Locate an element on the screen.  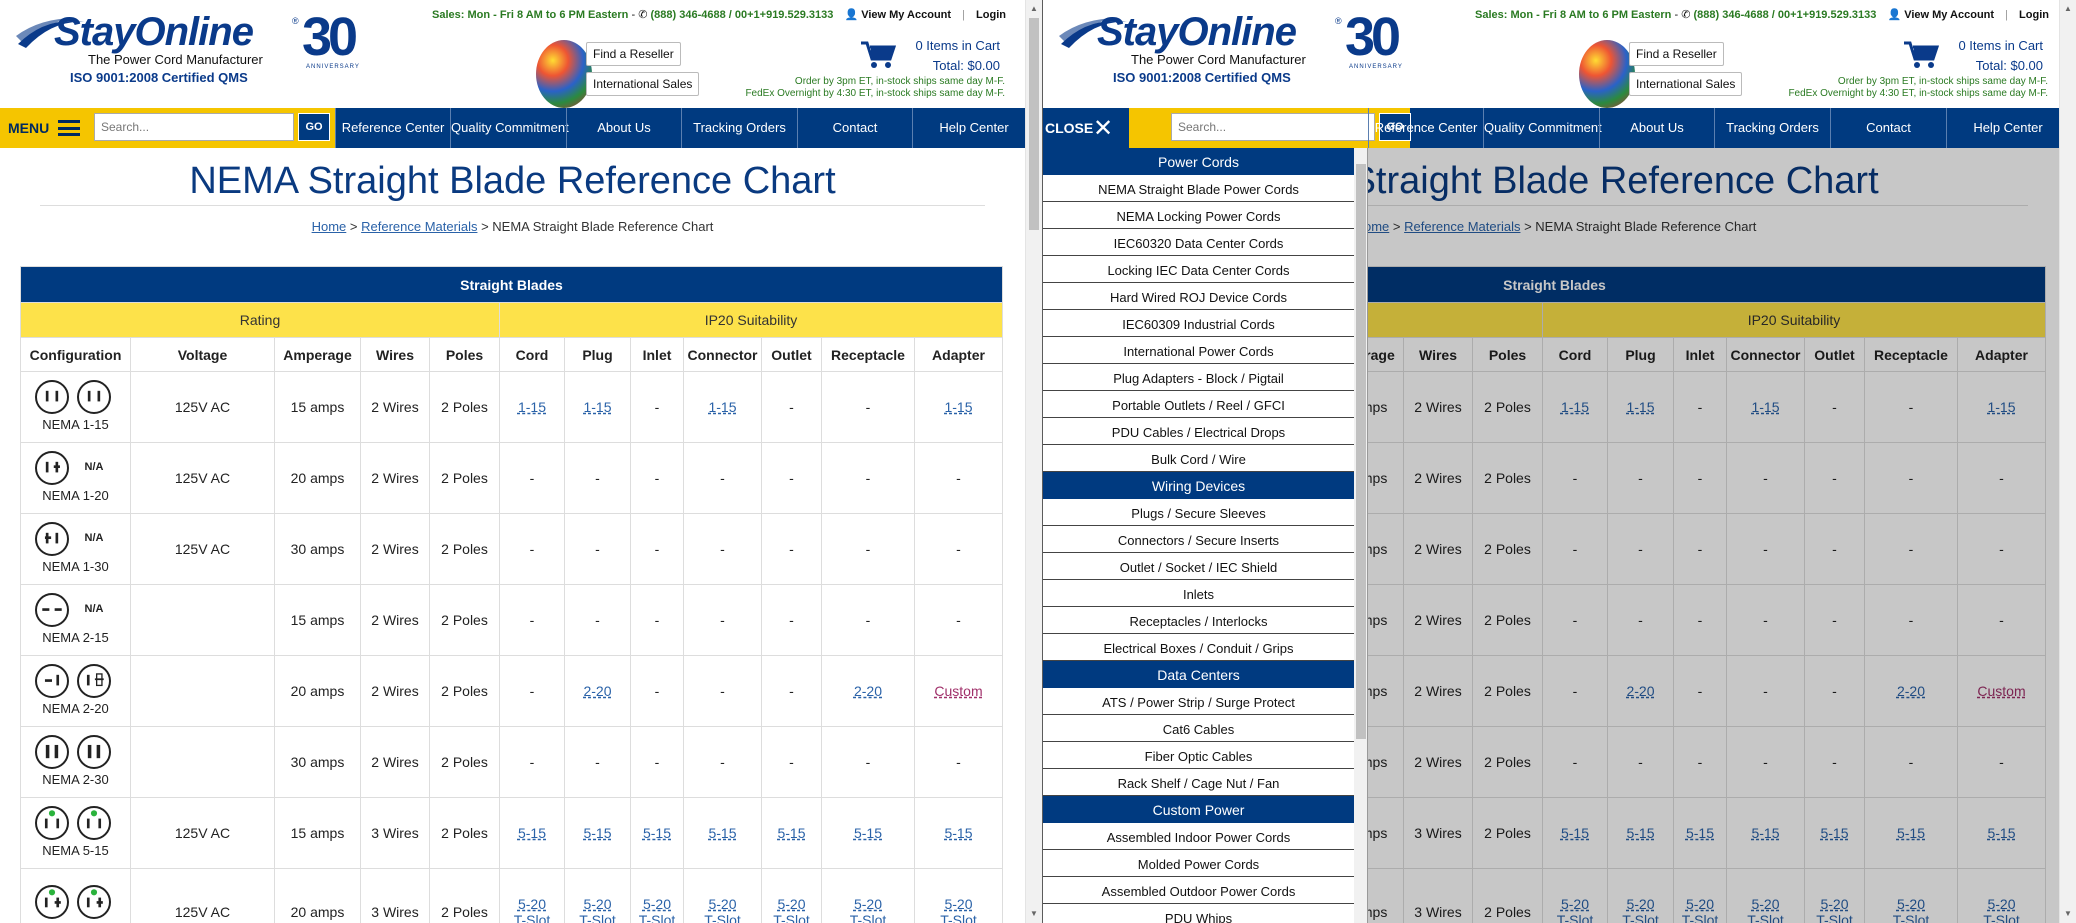
adapter-cell: 5-15 is located at coordinates (958, 833).